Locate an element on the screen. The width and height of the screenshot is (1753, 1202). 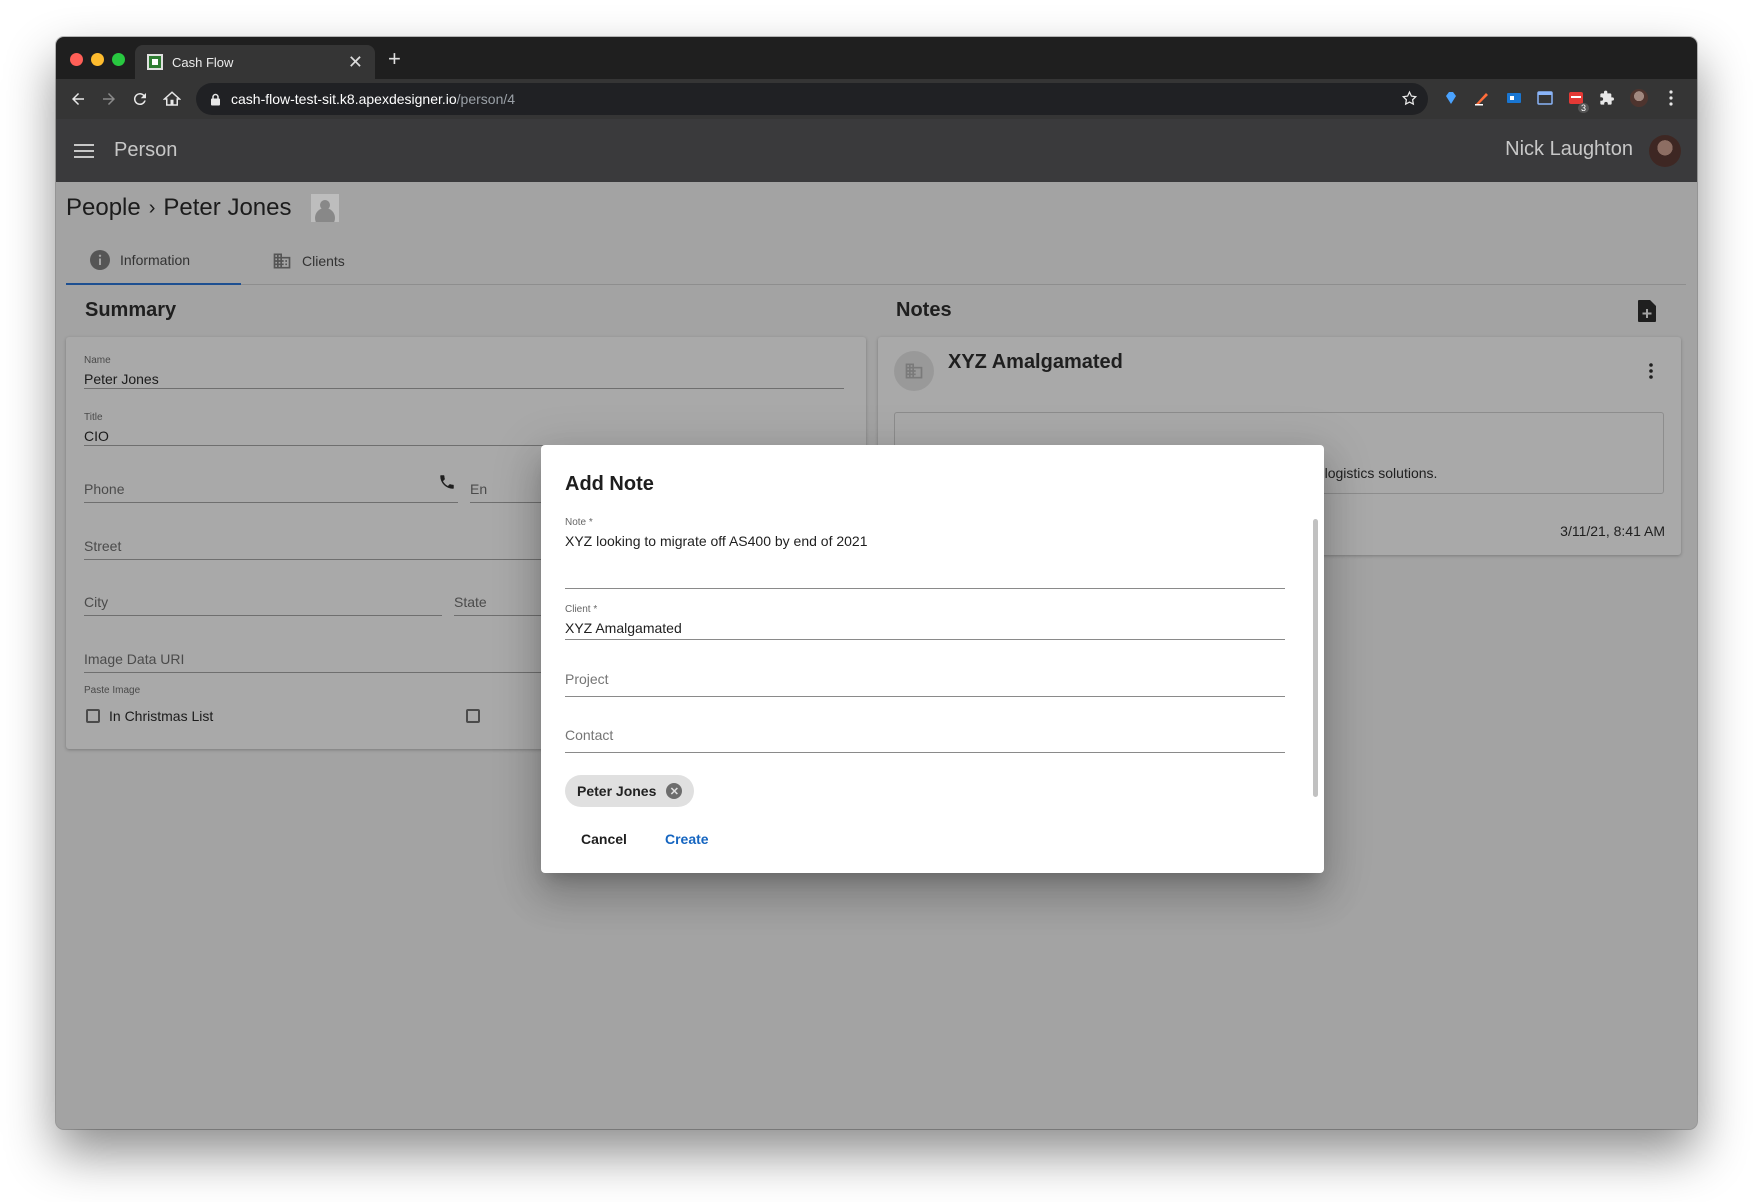
city-placeholder: City is located at coordinates (96, 602).